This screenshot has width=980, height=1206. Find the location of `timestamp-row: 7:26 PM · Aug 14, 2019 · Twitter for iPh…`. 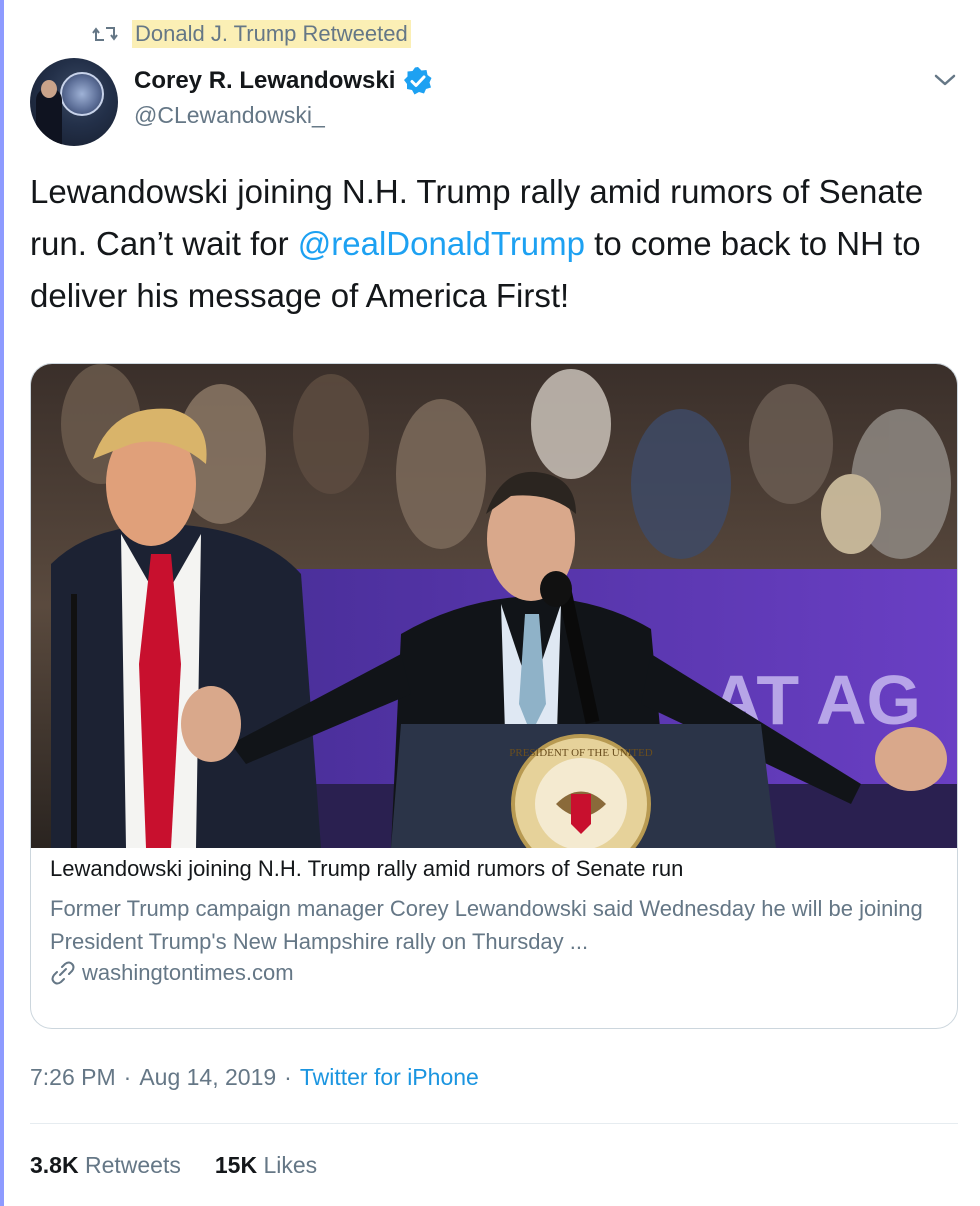

timestamp-row: 7:26 PM · Aug 14, 2019 · Twitter for iPh… is located at coordinates (254, 1077).